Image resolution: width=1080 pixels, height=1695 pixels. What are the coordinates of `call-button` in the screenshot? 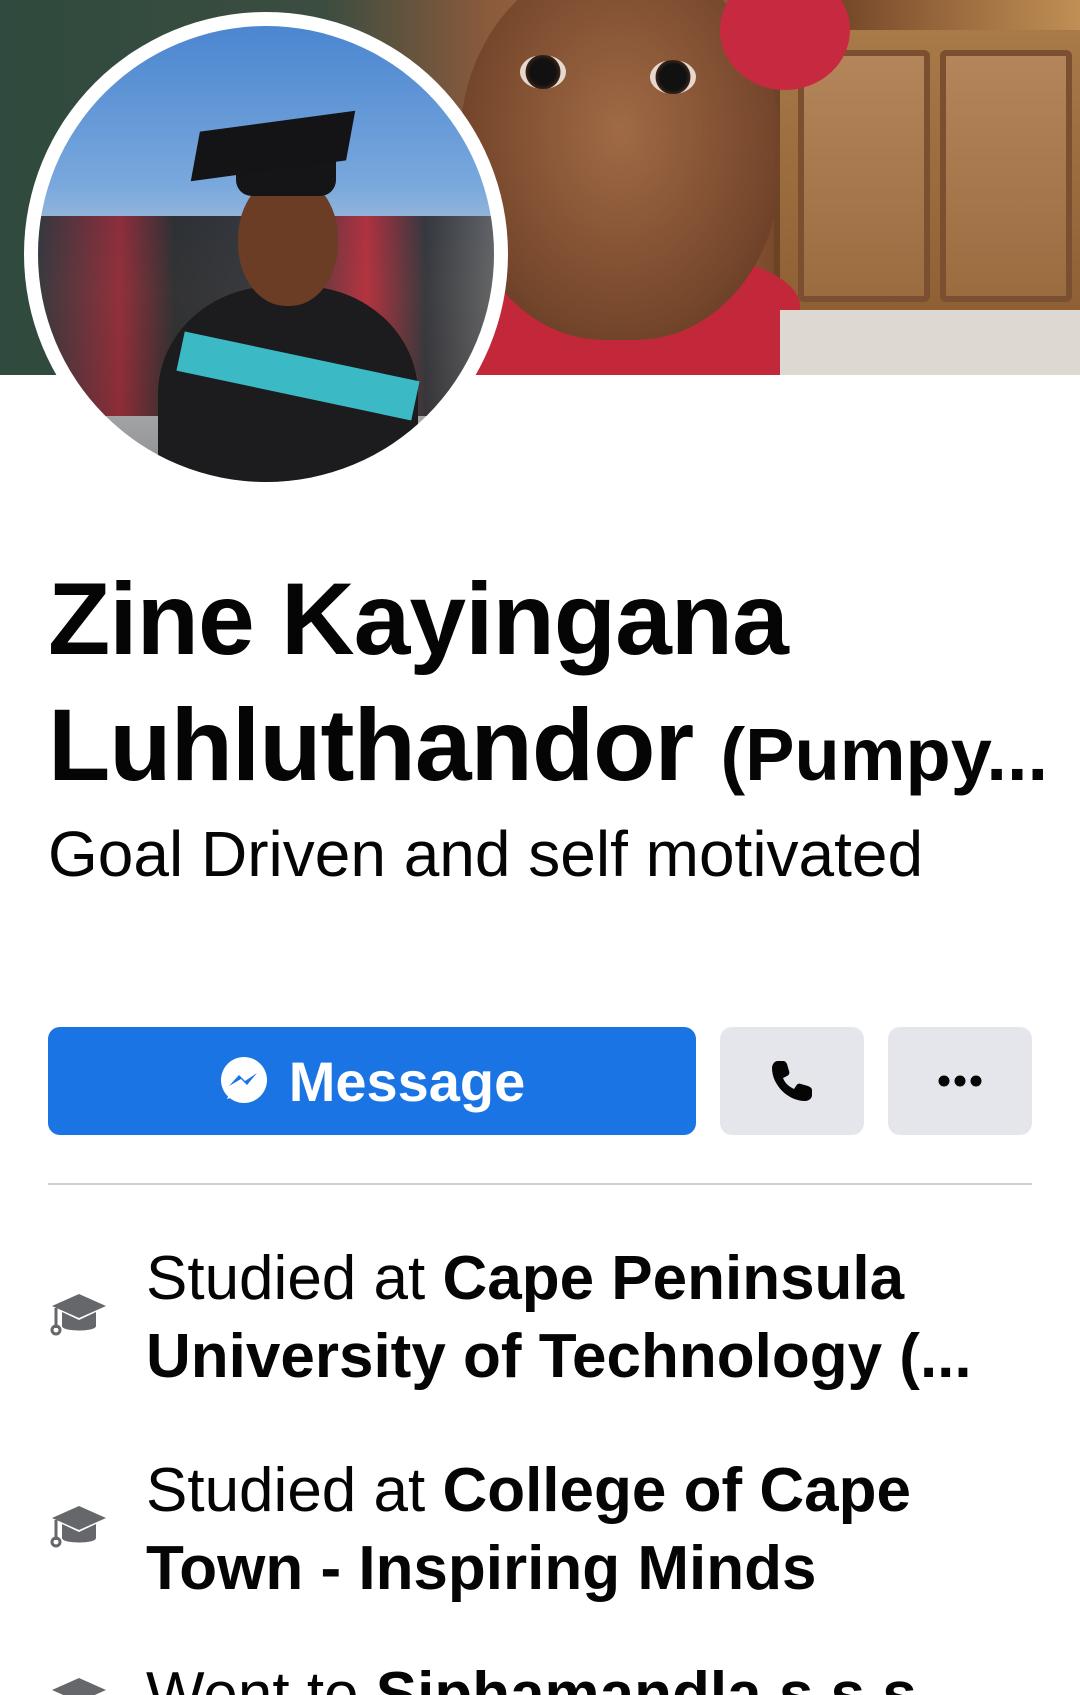 It's located at (792, 1081).